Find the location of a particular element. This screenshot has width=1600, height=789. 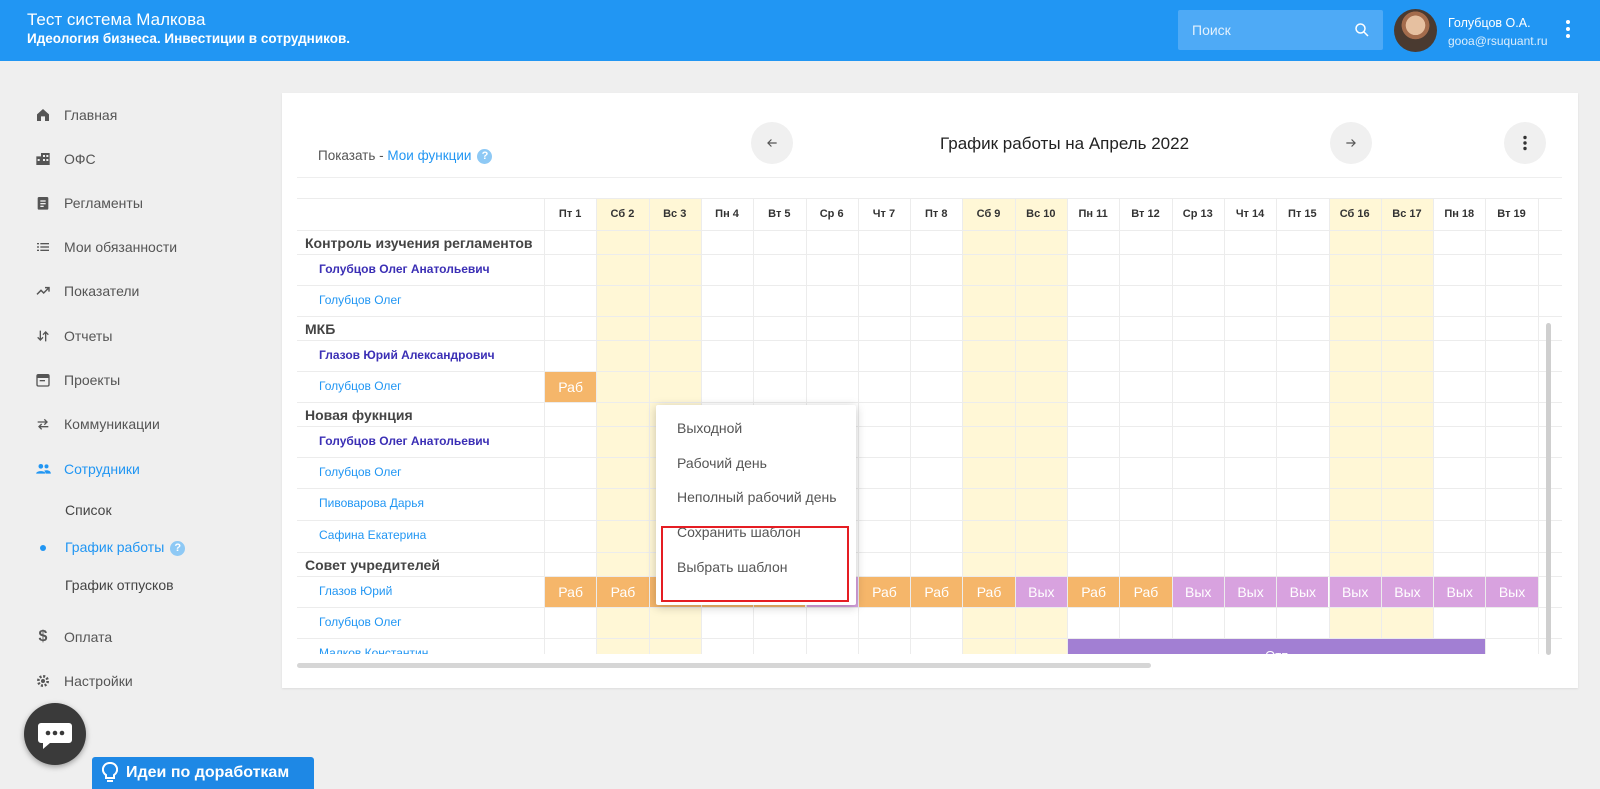

search-icon is located at coordinates (1362, 30).